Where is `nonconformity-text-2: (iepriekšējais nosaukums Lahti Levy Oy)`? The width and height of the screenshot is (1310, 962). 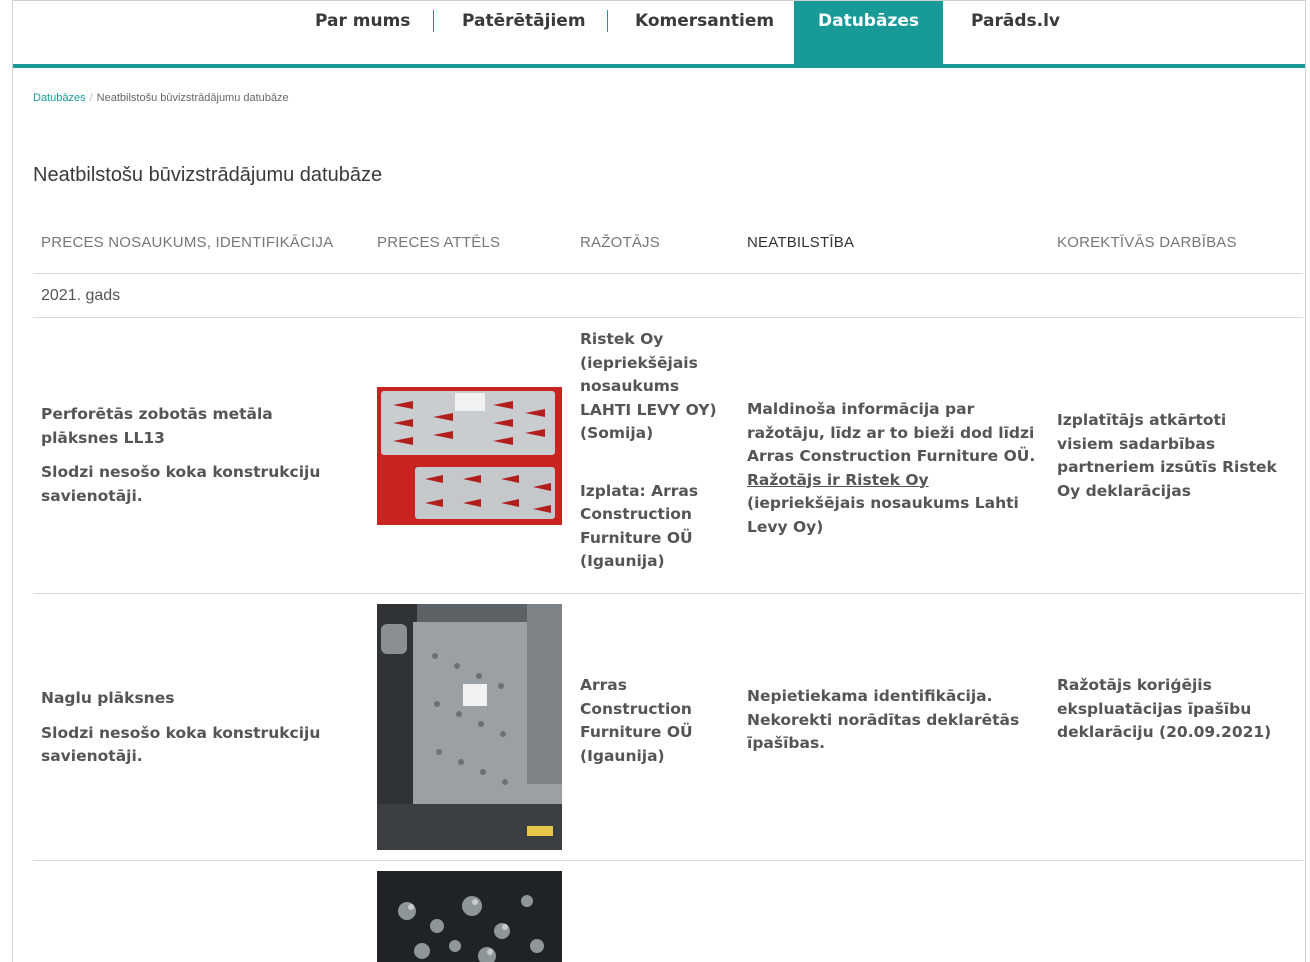
nonconformity-text-2: (iepriekšējais nosaukums Lahti Levy Oy) is located at coordinates (883, 515).